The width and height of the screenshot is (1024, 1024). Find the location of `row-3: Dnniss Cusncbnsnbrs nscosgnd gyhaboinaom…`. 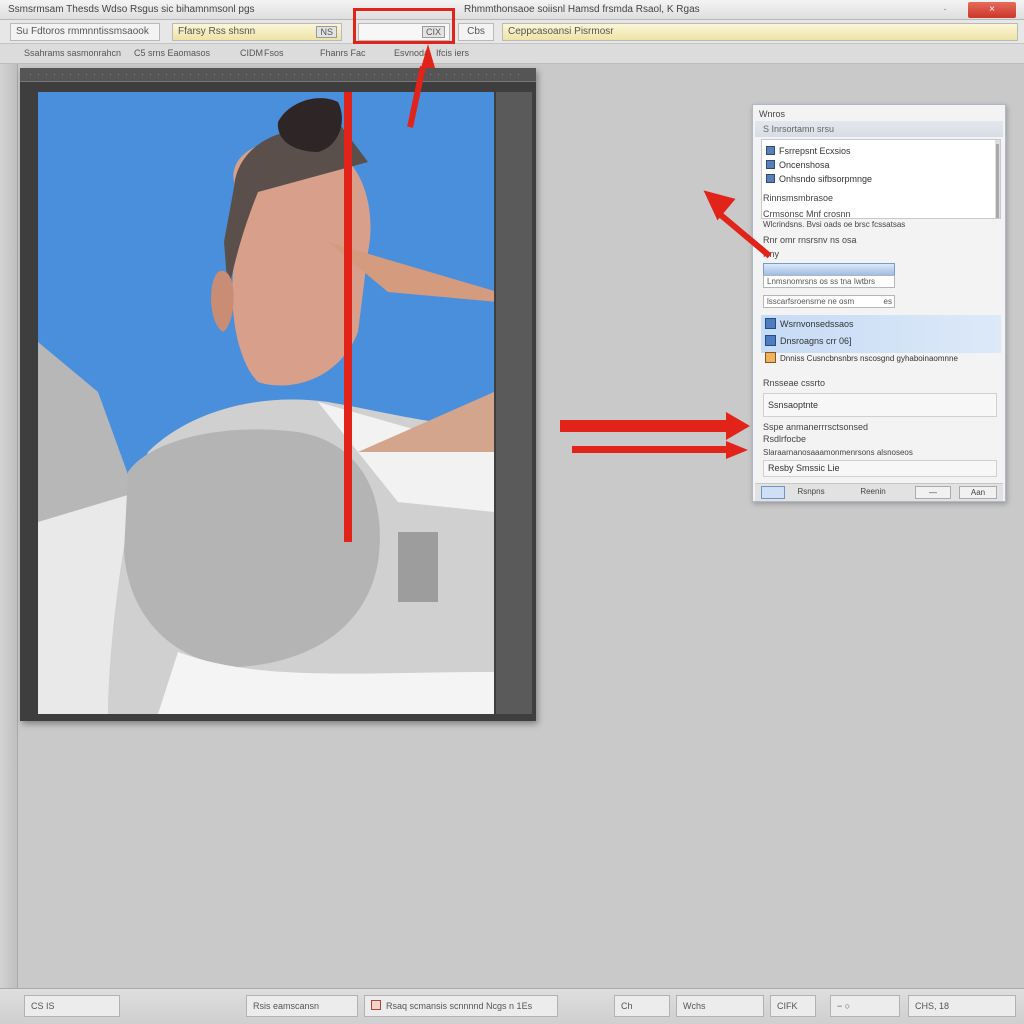

row-3: Dnniss Cusncbnsnbrs nscosgnd gyhaboinaom… is located at coordinates (881, 359).